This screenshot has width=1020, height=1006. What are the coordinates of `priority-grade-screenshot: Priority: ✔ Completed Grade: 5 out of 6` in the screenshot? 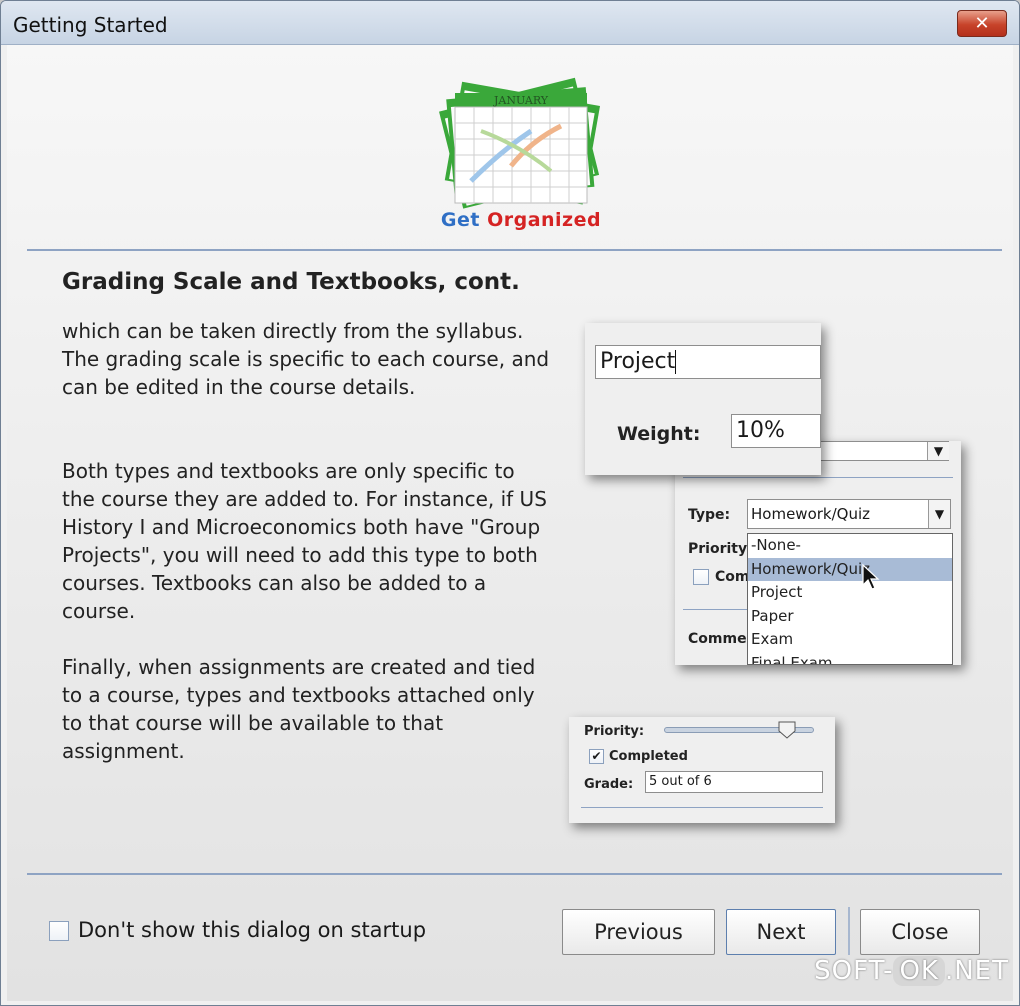 It's located at (702, 770).